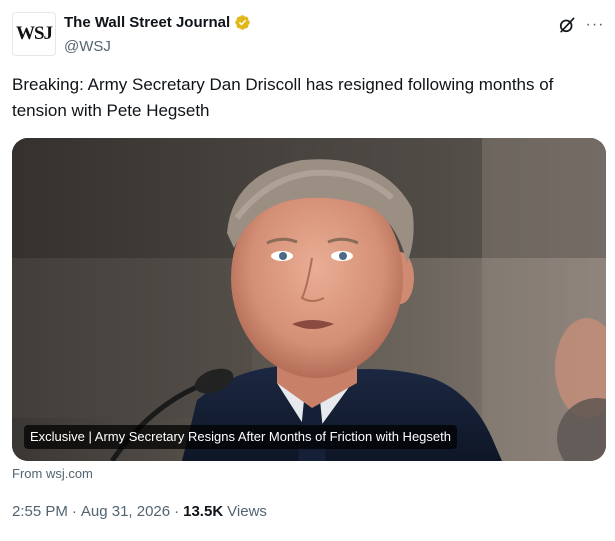 The height and width of the screenshot is (541, 615). Describe the element at coordinates (125, 511) in the screenshot. I see `post-date: Aug 31, 2026` at that location.